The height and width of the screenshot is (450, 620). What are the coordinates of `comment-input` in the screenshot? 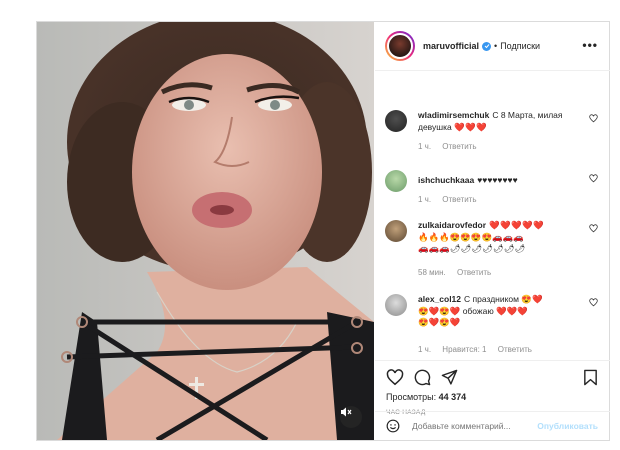 It's located at (472, 426).